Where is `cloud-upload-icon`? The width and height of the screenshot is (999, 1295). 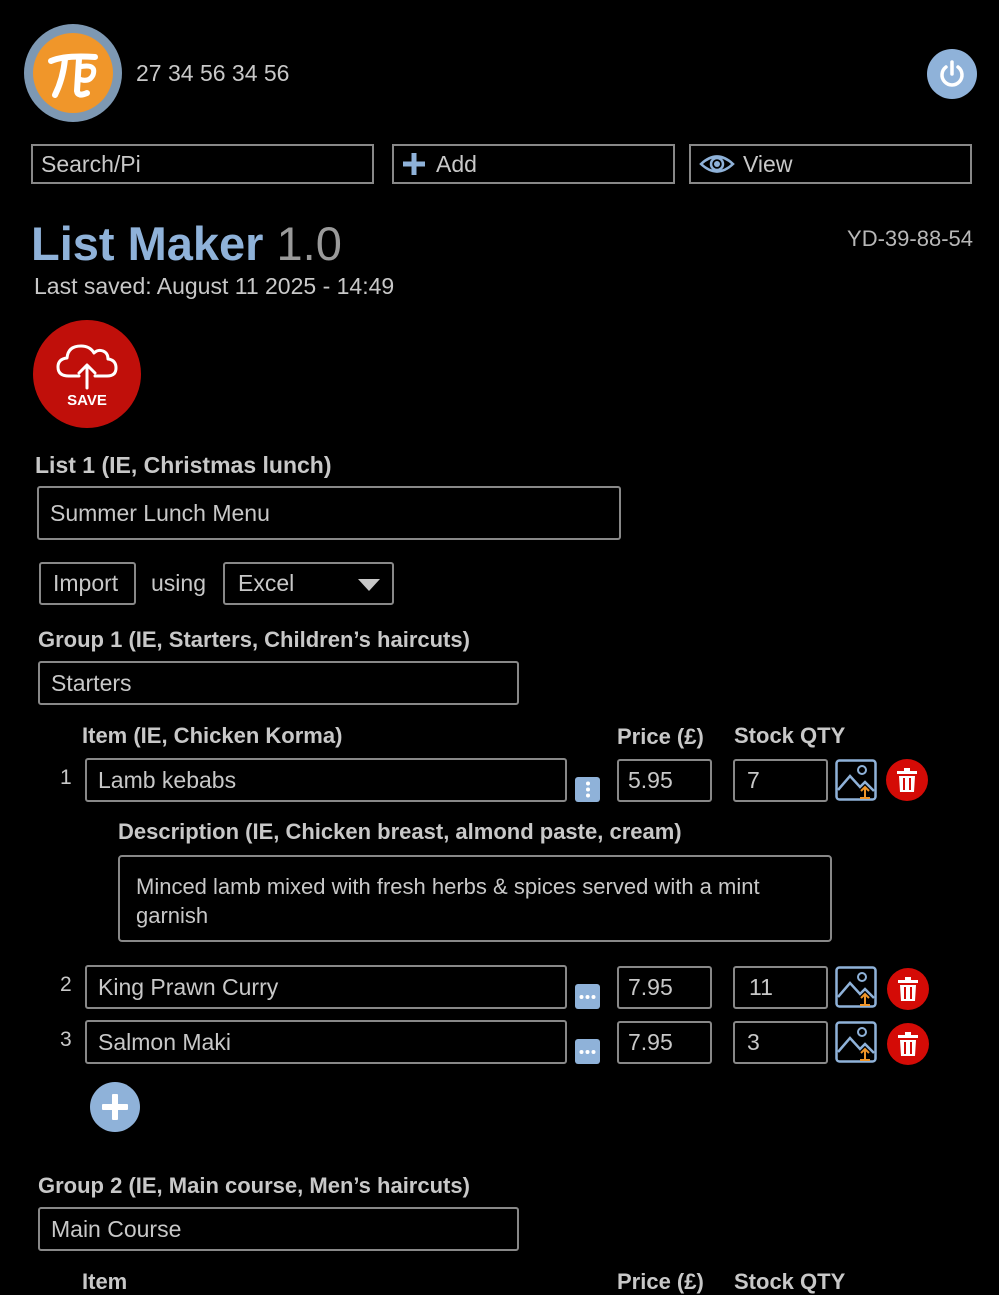
cloud-upload-icon is located at coordinates (87, 366).